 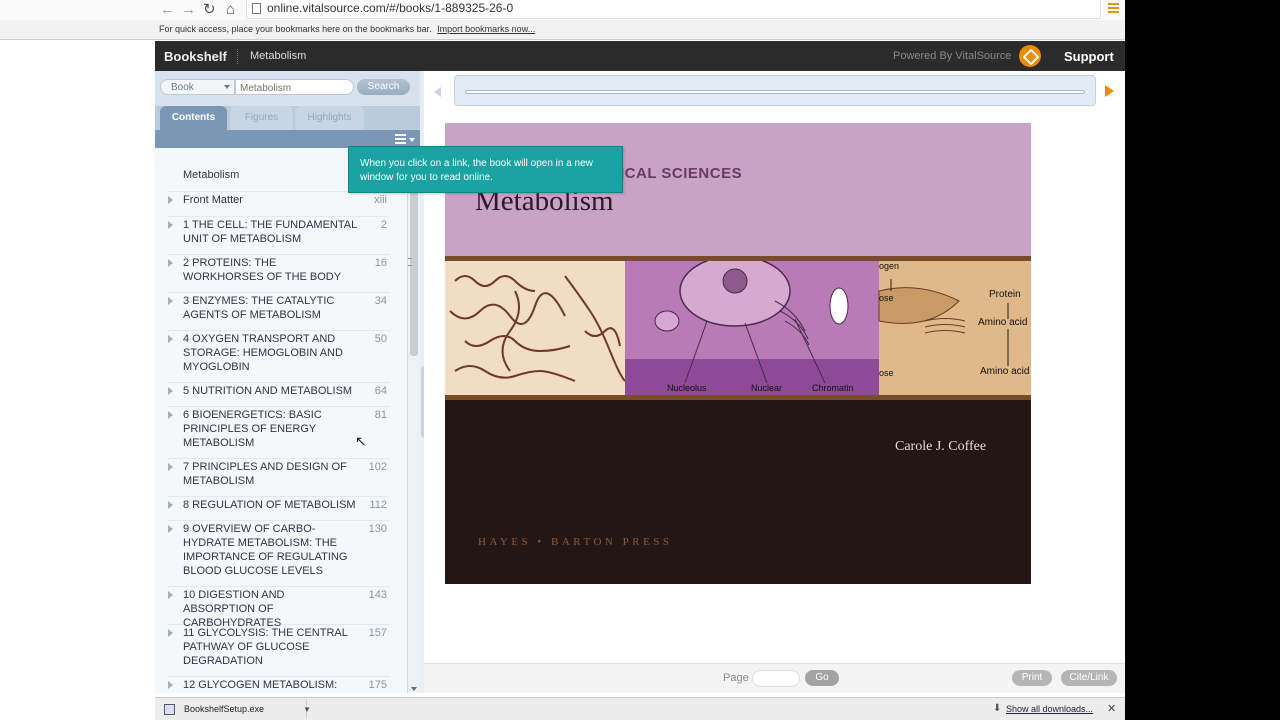 What do you see at coordinates (889, 266) in the screenshot?
I see `label-ogen: ogen` at bounding box center [889, 266].